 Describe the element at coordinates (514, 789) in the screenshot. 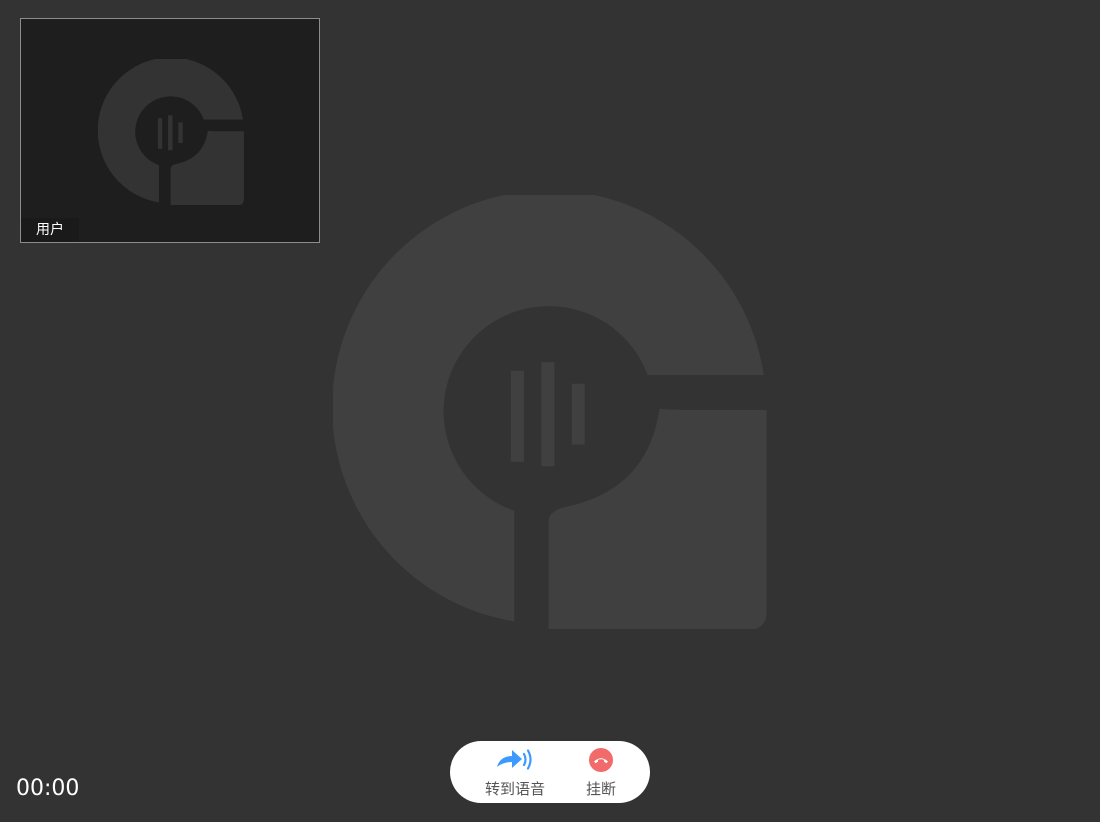

I see `switch-to-voice-label: 转到语音` at that location.